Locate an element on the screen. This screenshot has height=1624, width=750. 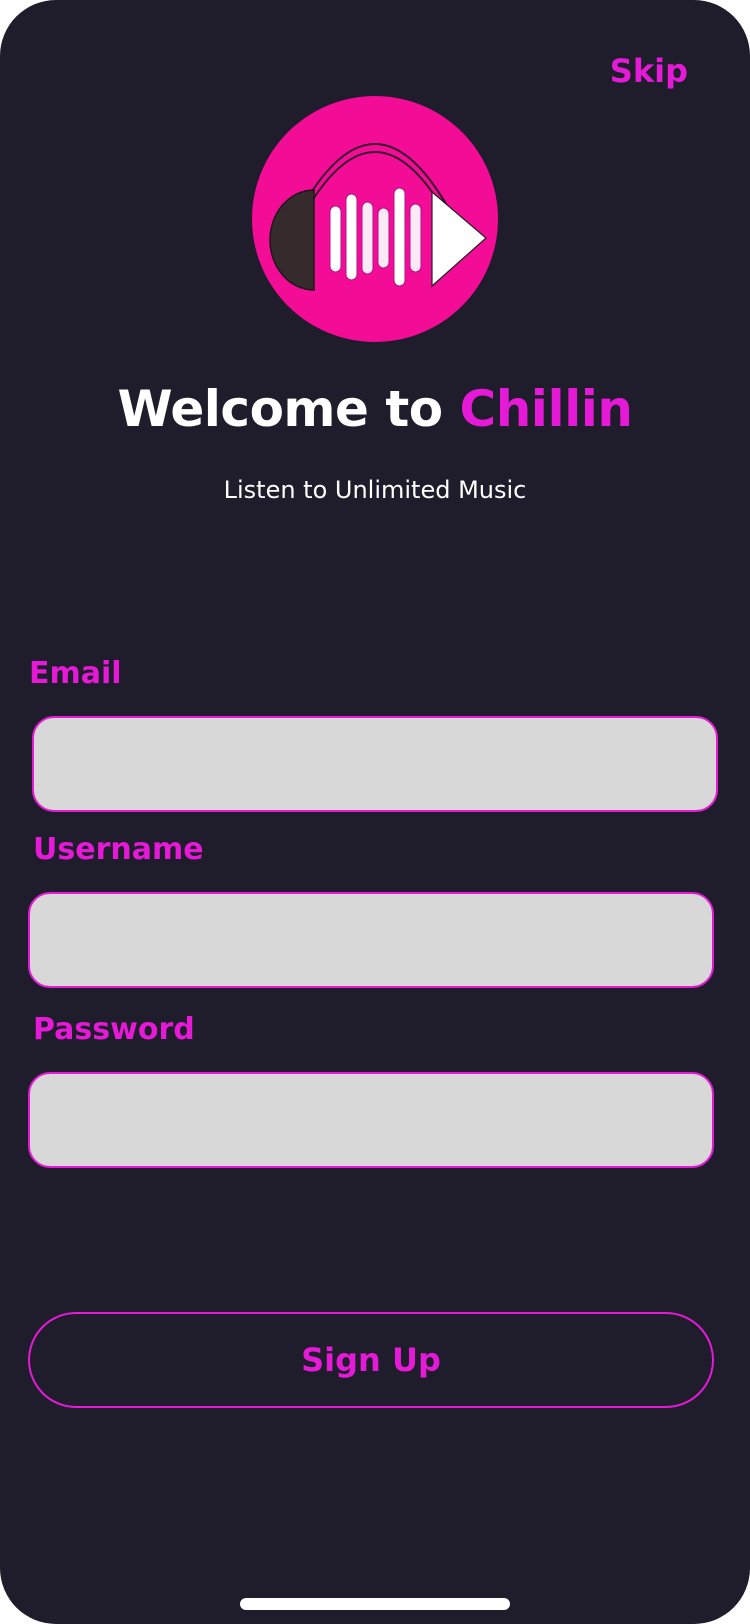
welcome-title: Welcome to Chillin is located at coordinates (375, 409).